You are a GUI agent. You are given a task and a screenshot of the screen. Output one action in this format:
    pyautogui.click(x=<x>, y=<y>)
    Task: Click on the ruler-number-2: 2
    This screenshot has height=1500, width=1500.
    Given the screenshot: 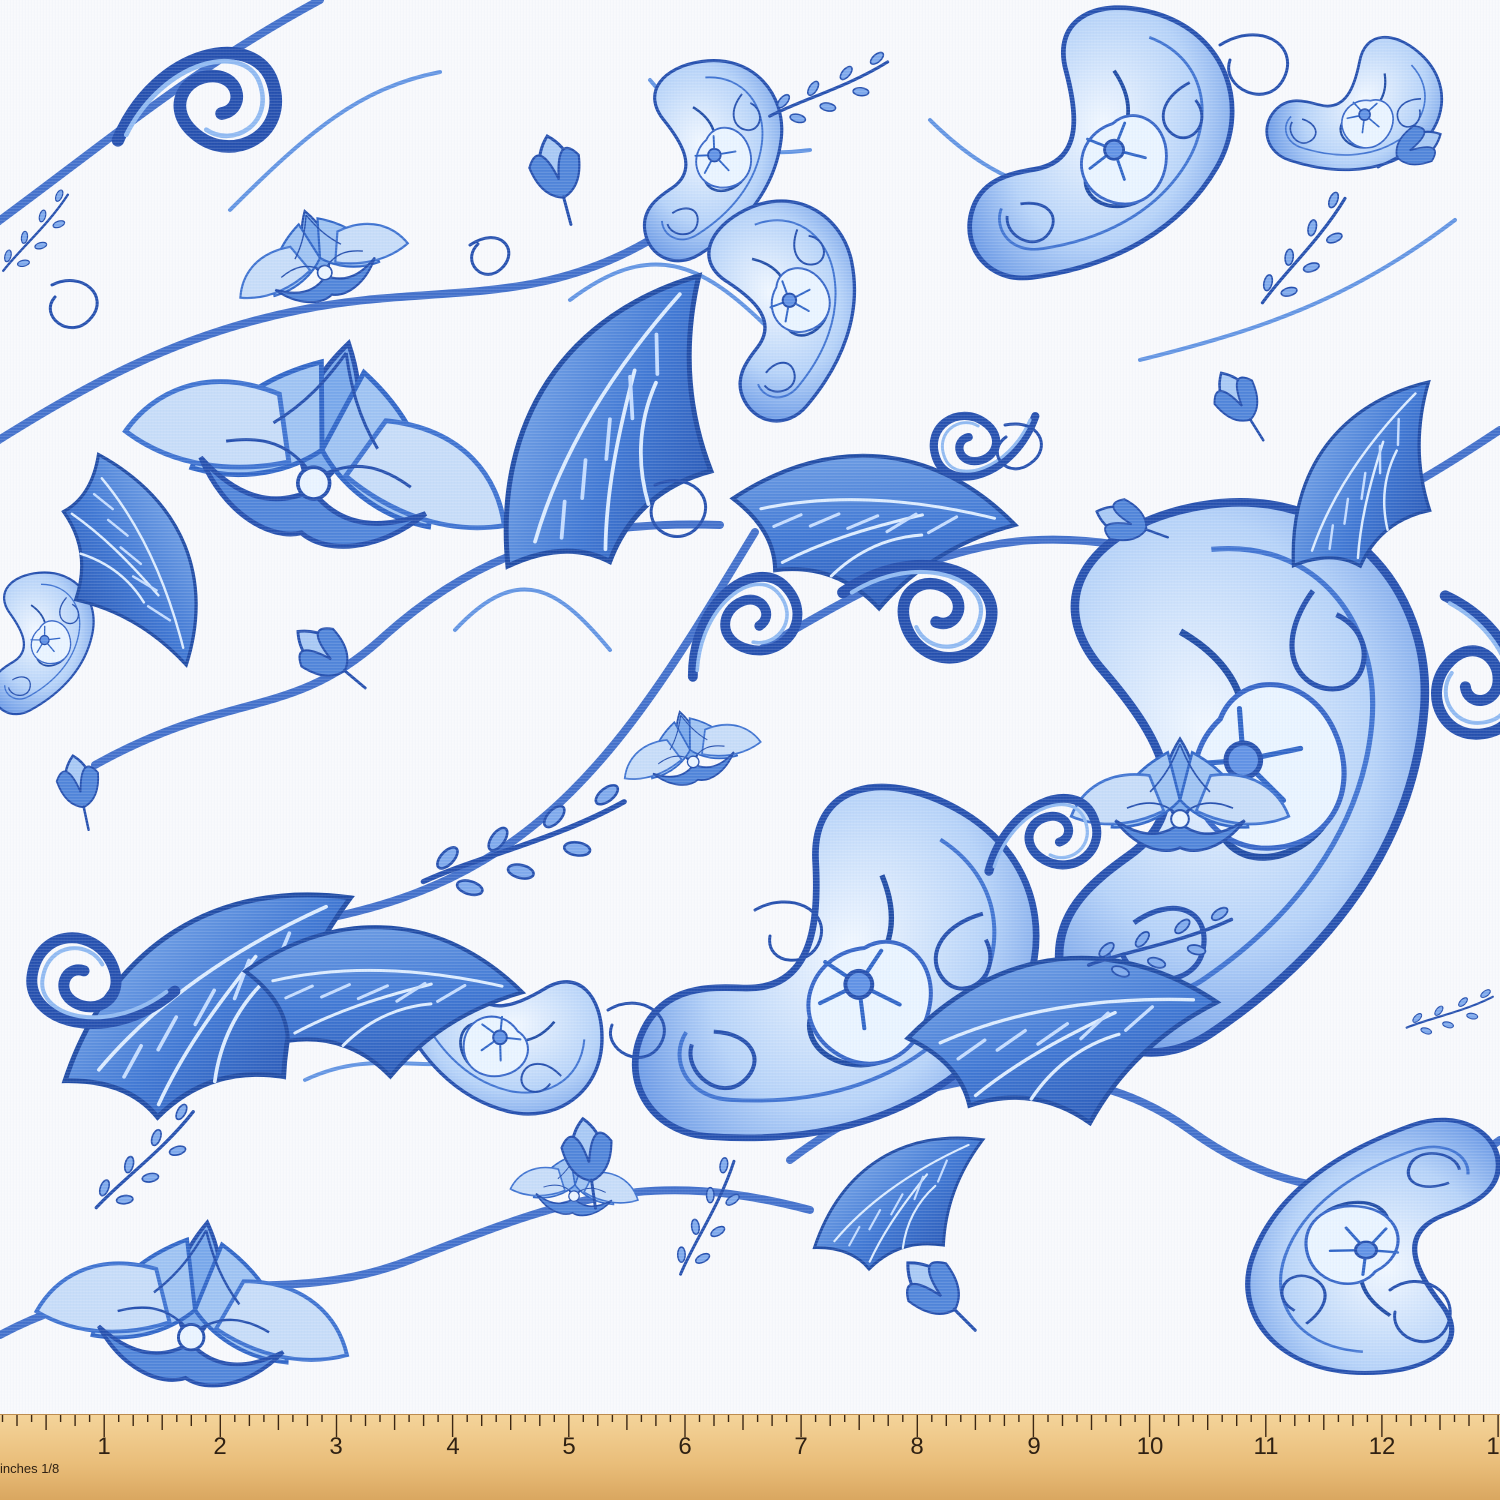 What is the action you would take?
    pyautogui.click(x=220, y=1446)
    